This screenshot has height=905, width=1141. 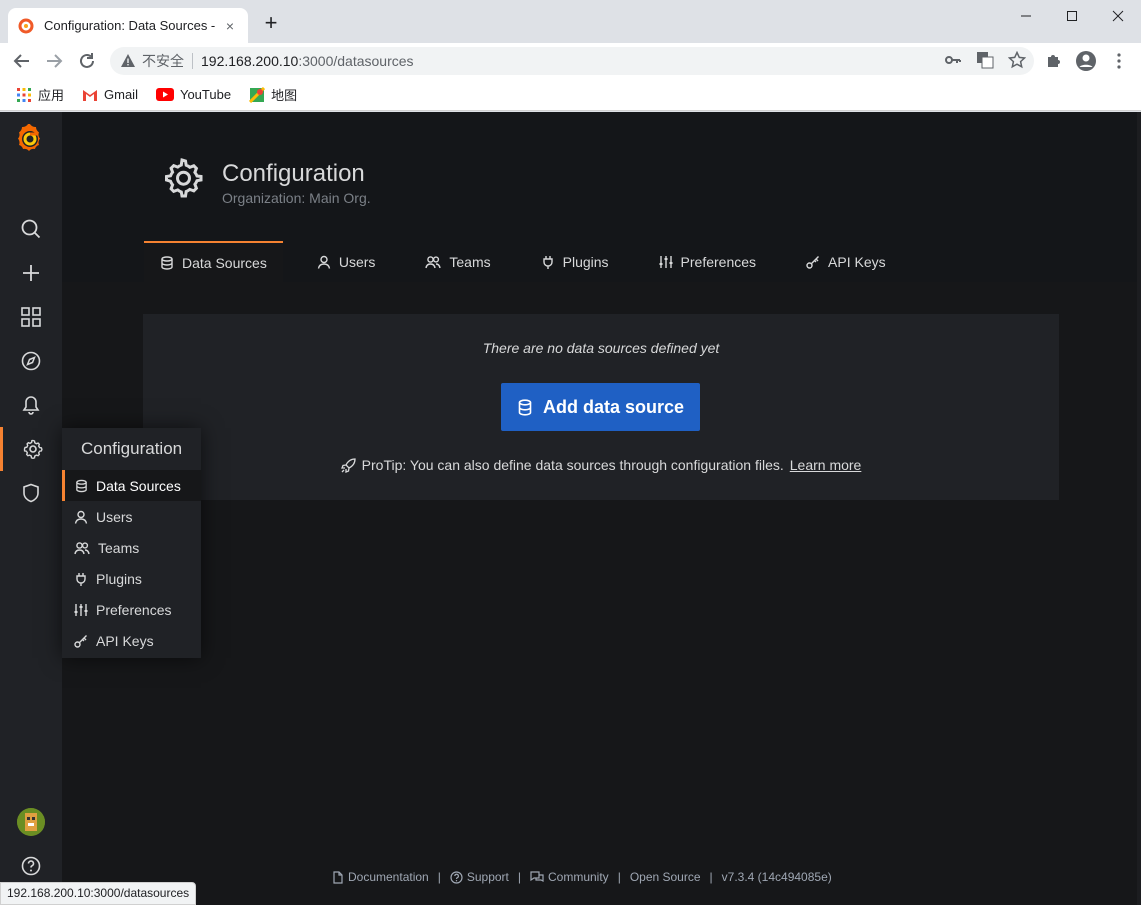 I want to click on bookmark-maps: 地图, so click(x=273, y=94).